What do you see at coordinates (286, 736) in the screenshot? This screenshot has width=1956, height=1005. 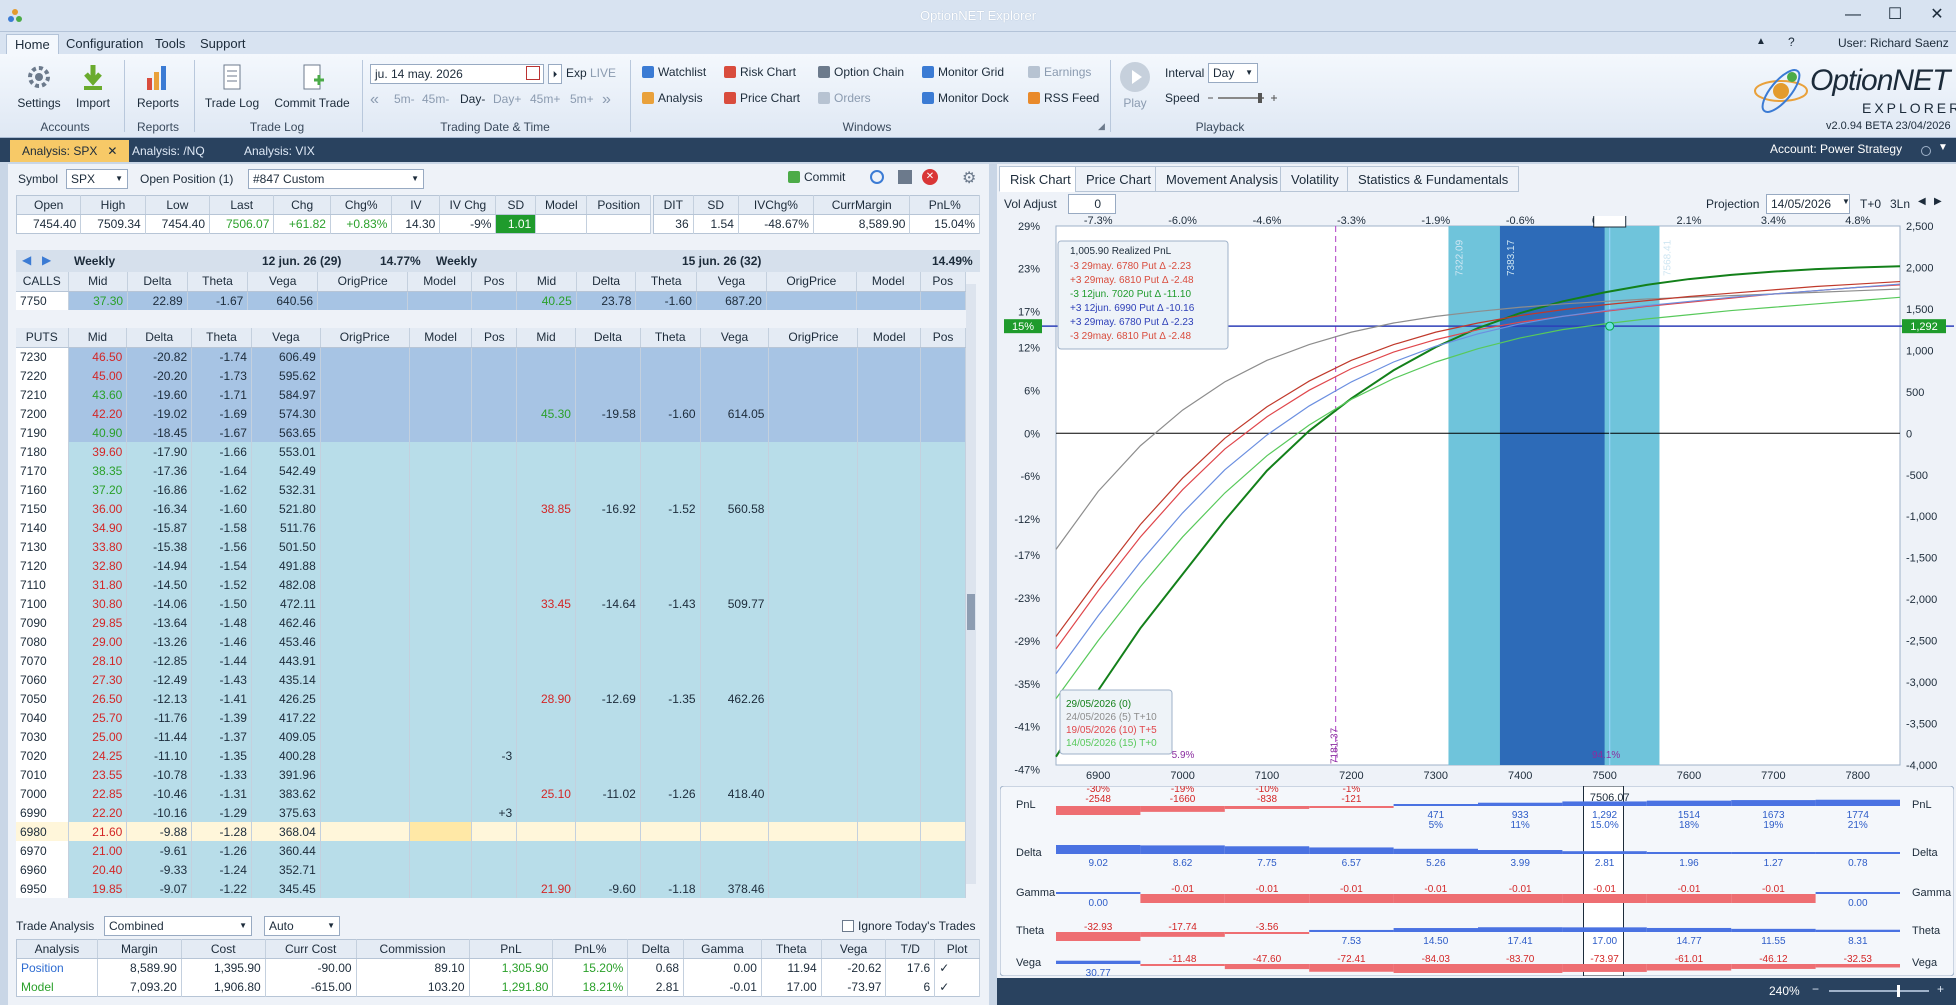 I see `chain-cell: 409.05` at bounding box center [286, 736].